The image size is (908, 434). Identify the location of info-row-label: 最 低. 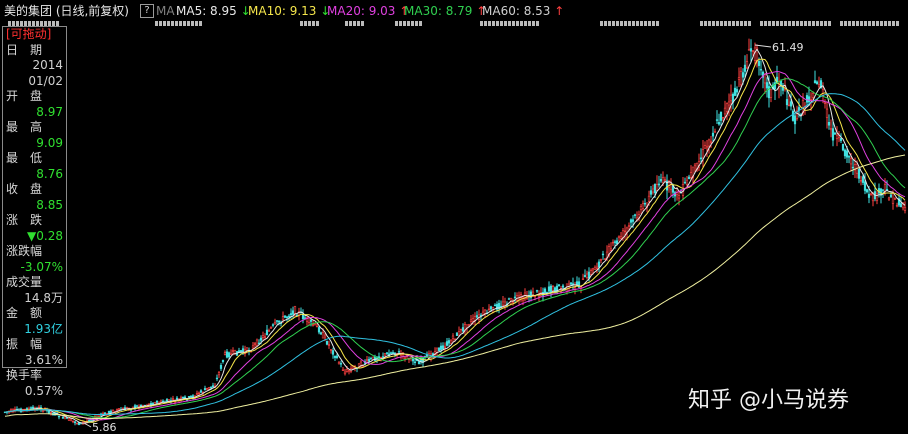
(34, 159).